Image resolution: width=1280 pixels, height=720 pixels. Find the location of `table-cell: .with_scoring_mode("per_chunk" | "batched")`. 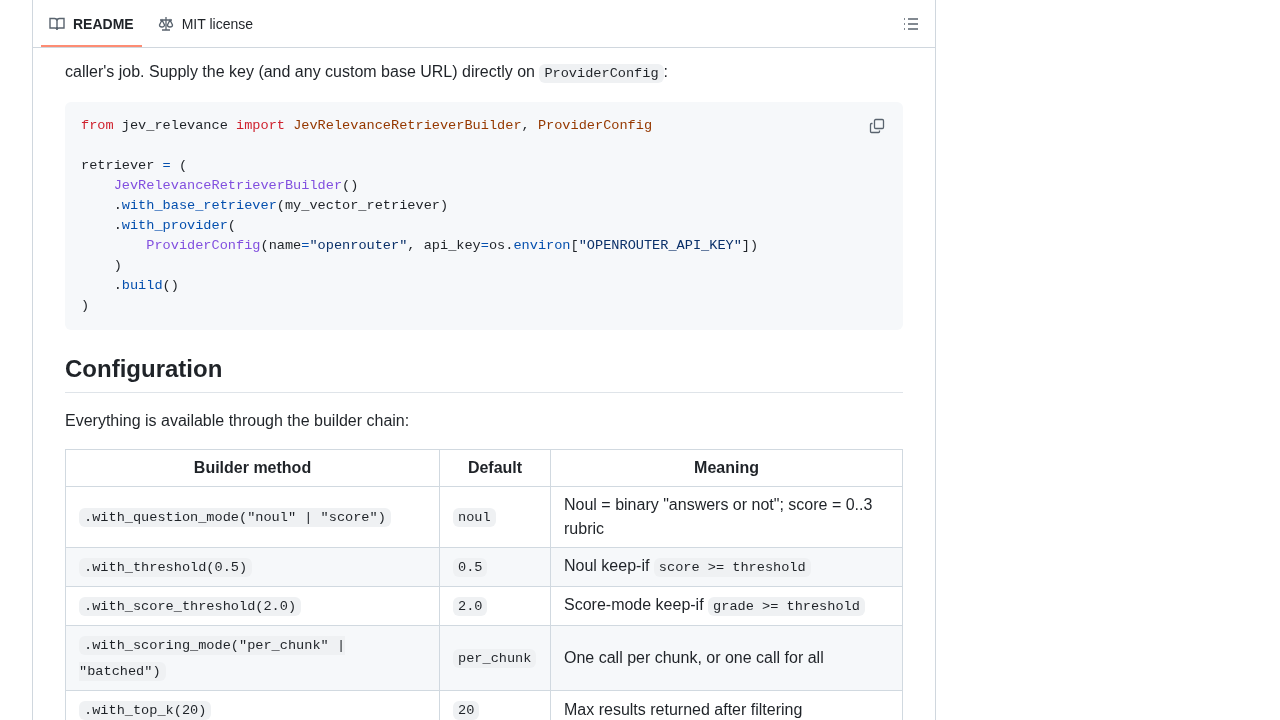

table-cell: .with_scoring_mode("per_chunk" | "batched") is located at coordinates (252, 658).